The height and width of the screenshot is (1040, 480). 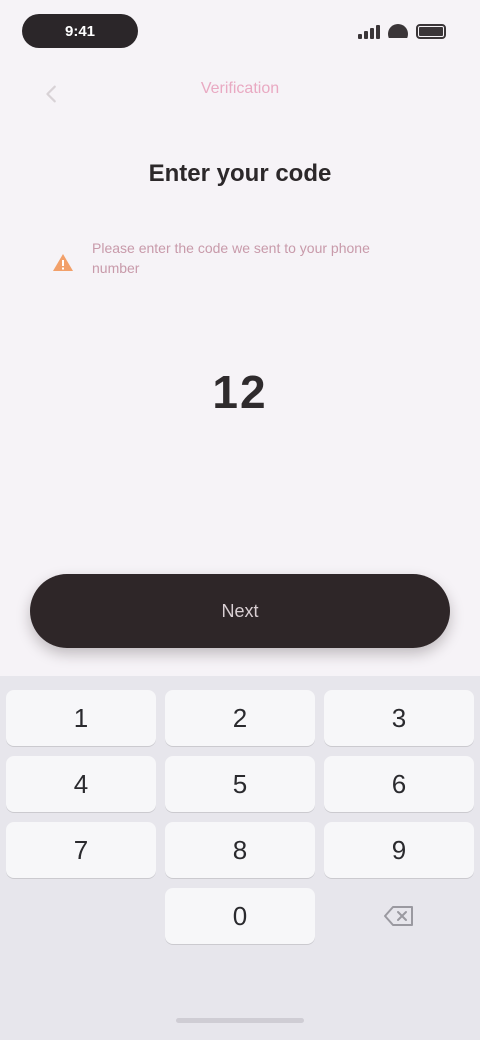 I want to click on key-4: 4, so click(x=81, y=784).